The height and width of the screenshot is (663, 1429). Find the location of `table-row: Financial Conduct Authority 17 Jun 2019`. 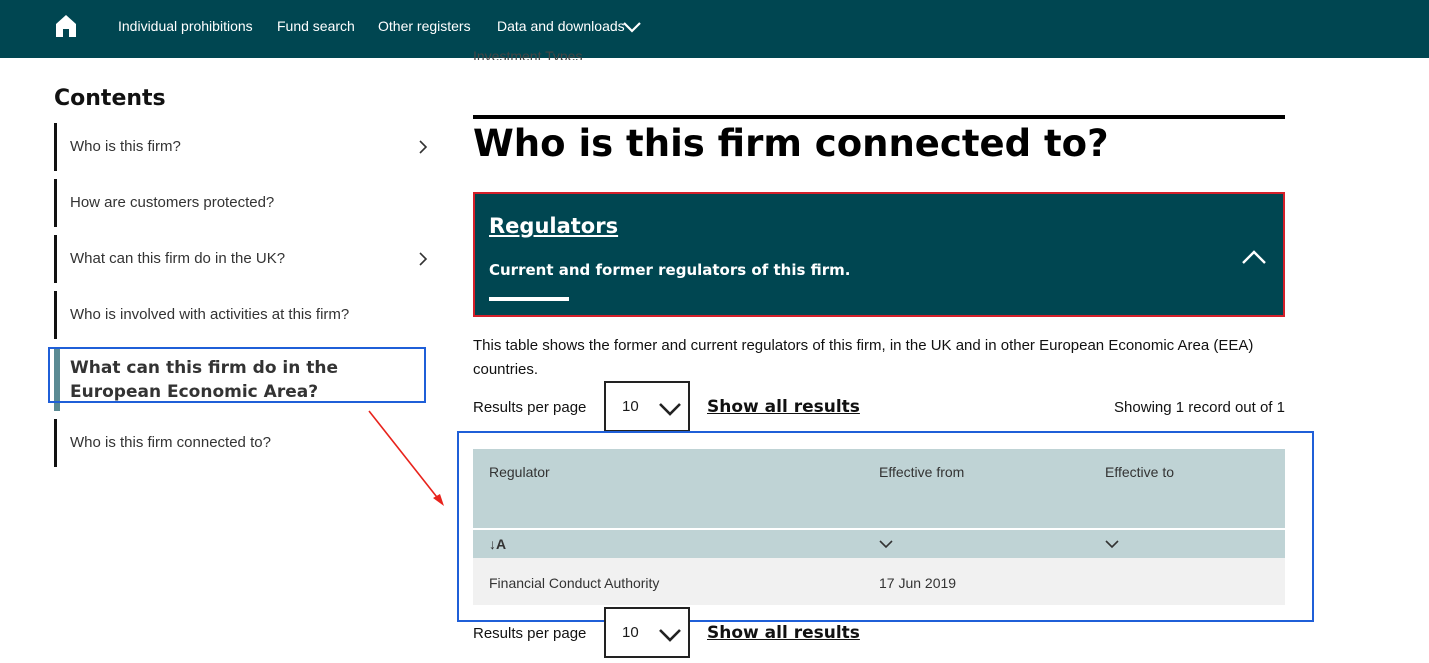

table-row: Financial Conduct Authority 17 Jun 2019 is located at coordinates (879, 581).